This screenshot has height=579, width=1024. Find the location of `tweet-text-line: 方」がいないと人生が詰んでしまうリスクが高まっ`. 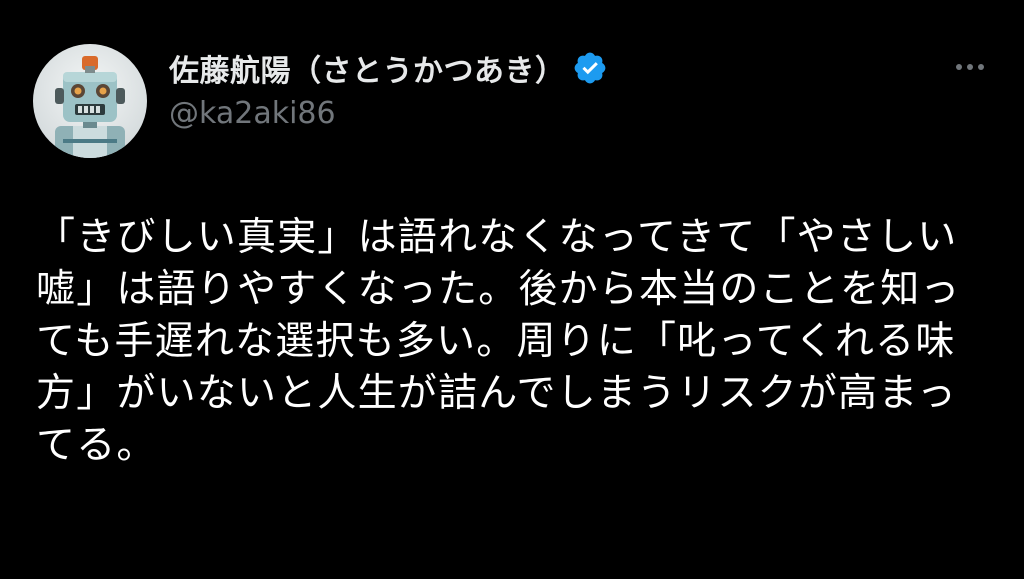

tweet-text-line: 方」がいないと人生が詰んでしまうリスクが高まっ is located at coordinates (497, 393).